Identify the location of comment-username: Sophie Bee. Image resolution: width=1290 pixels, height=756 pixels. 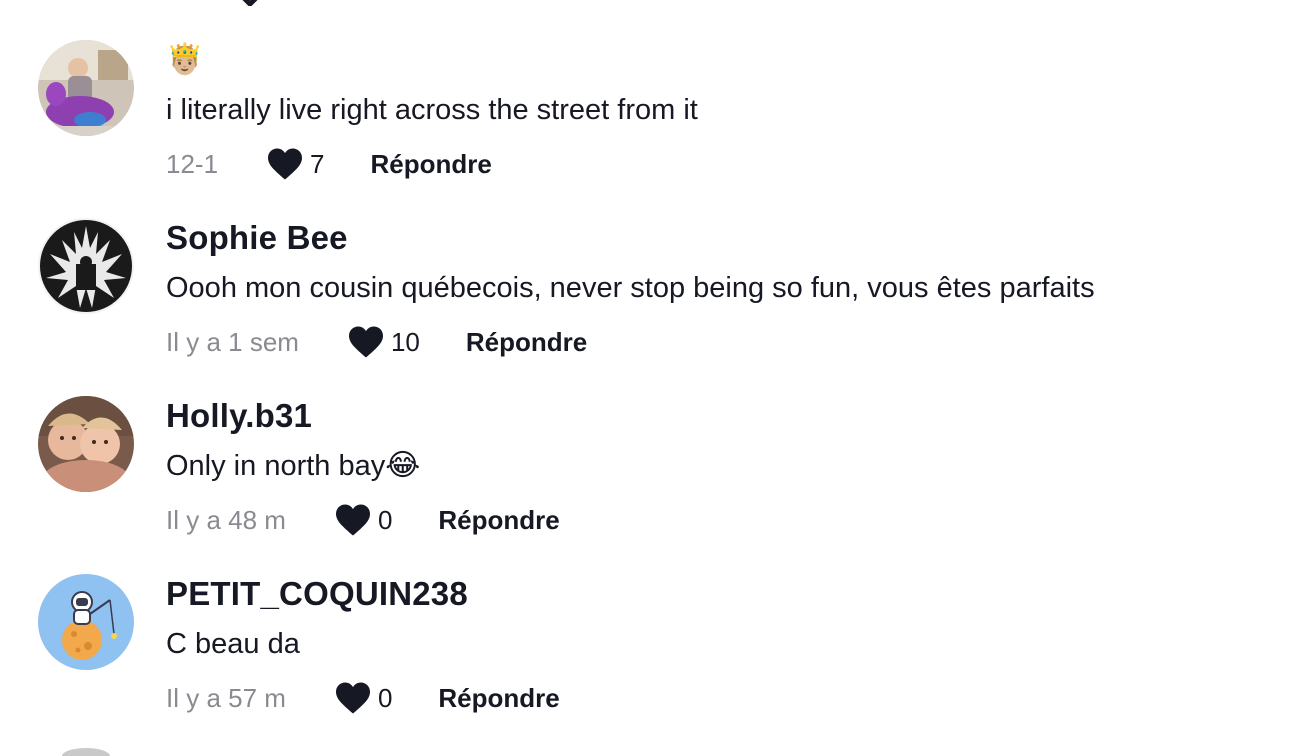
(708, 238).